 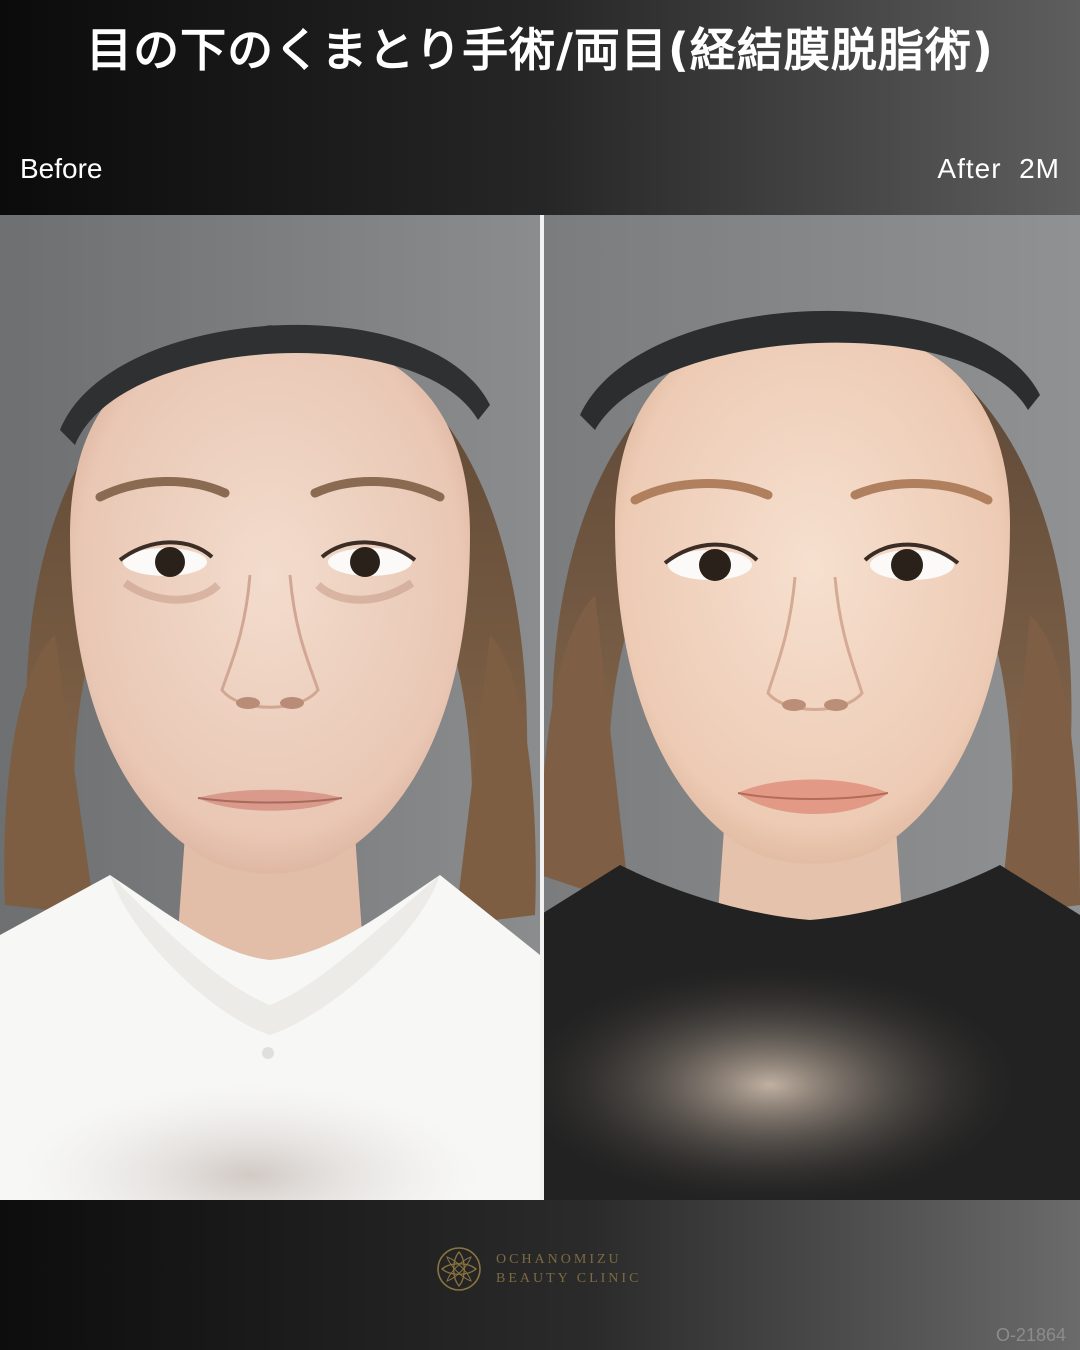 What do you see at coordinates (61, 168) in the screenshot?
I see `before-label: Before` at bounding box center [61, 168].